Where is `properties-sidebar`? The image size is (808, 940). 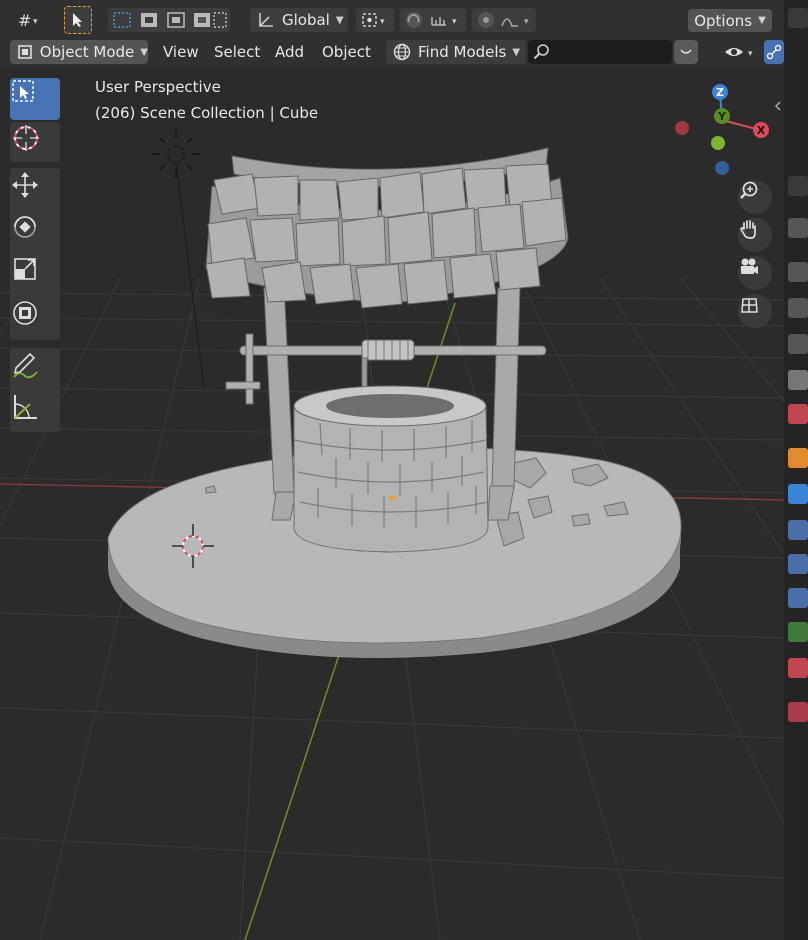 properties-sidebar is located at coordinates (796, 470).